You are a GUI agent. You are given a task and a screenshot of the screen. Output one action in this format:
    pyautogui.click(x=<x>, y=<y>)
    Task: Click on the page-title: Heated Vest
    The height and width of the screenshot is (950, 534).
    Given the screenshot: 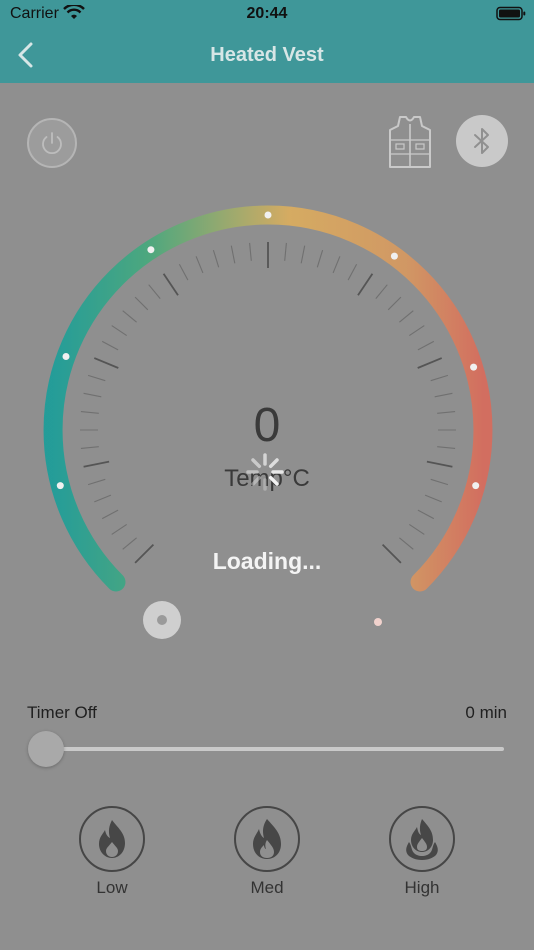 What is the action you would take?
    pyautogui.click(x=267, y=55)
    